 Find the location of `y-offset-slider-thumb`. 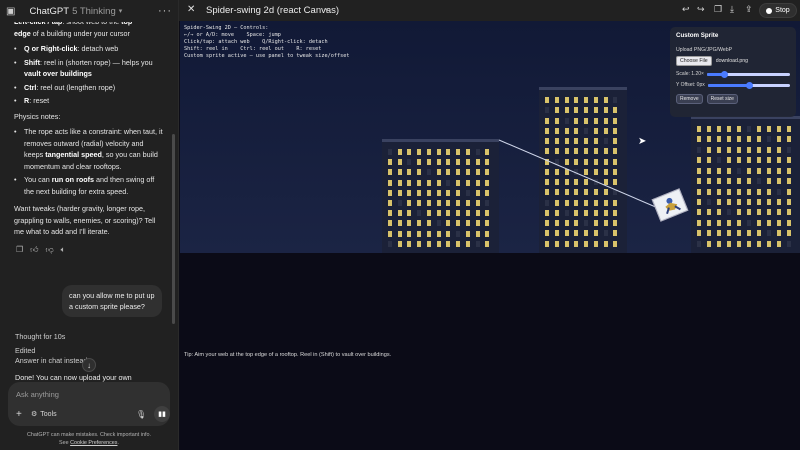

y-offset-slider-thumb is located at coordinates (749, 85).